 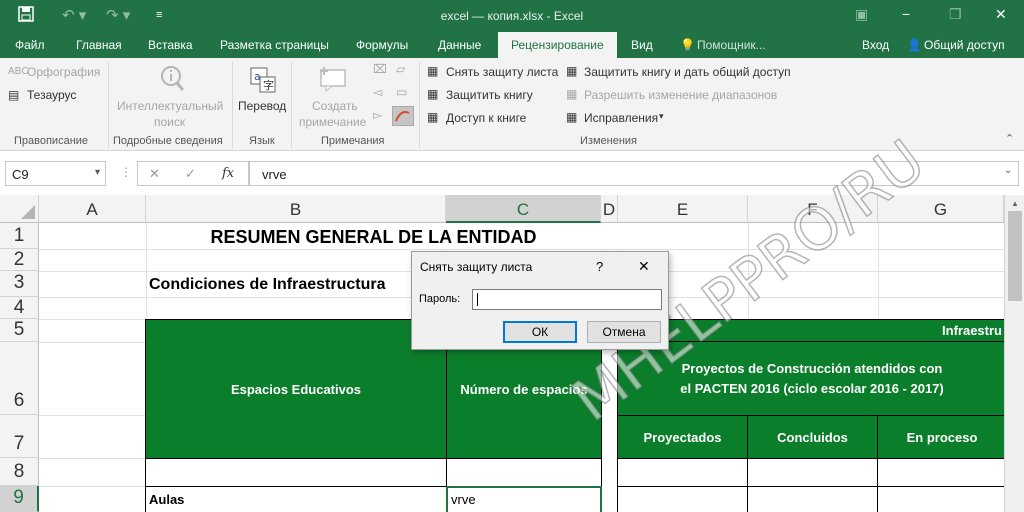 I want to click on column-header-c: C, so click(x=523, y=209).